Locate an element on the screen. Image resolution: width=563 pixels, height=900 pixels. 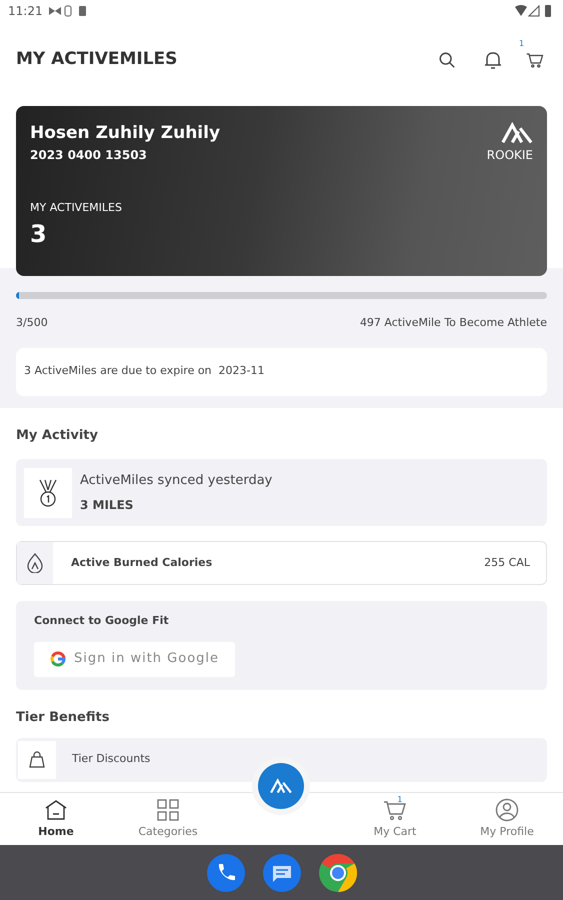
google-icon is located at coordinates (58, 659).